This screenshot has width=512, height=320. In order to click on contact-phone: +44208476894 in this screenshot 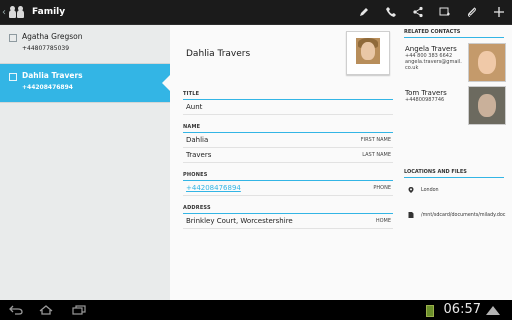, I will do `click(47, 87)`.